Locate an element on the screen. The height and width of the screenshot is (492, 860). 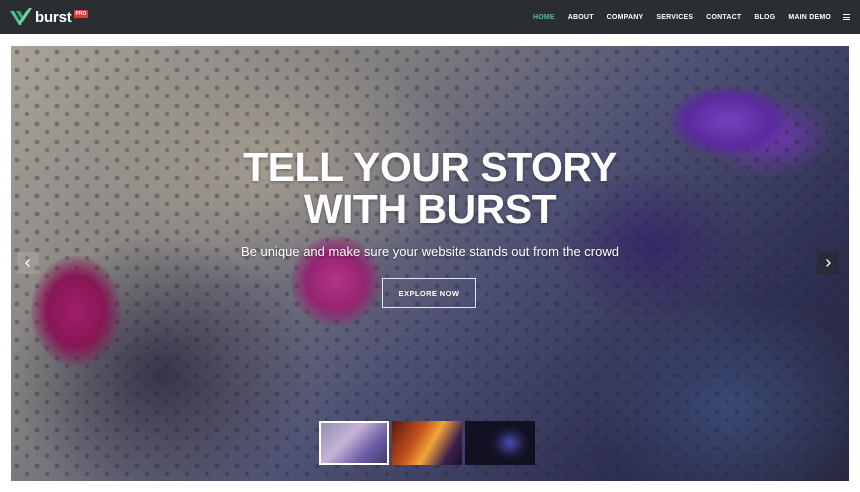
nav-item-services: SERVICES is located at coordinates (674, 17).